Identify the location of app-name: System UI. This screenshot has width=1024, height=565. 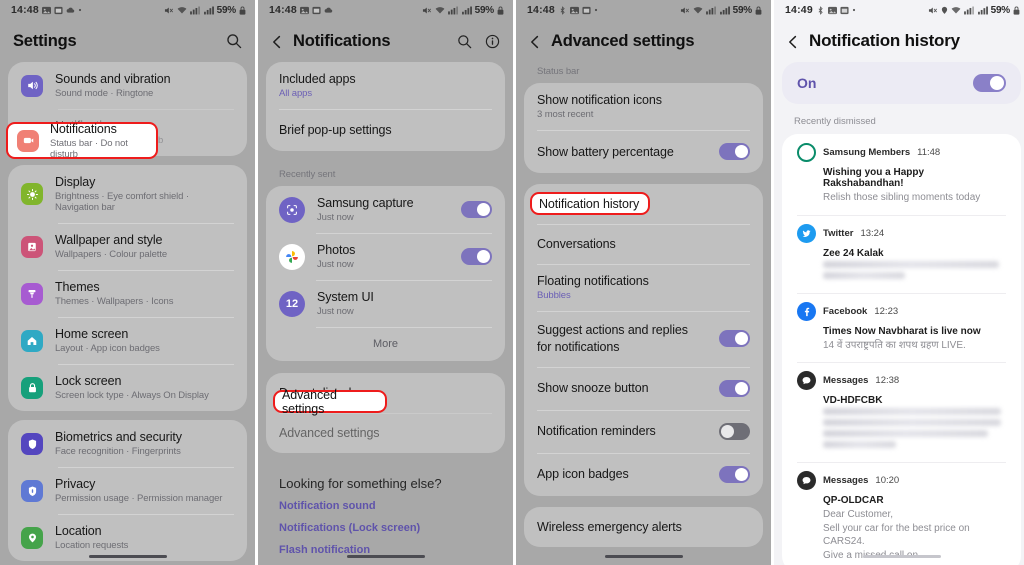
(345, 297).